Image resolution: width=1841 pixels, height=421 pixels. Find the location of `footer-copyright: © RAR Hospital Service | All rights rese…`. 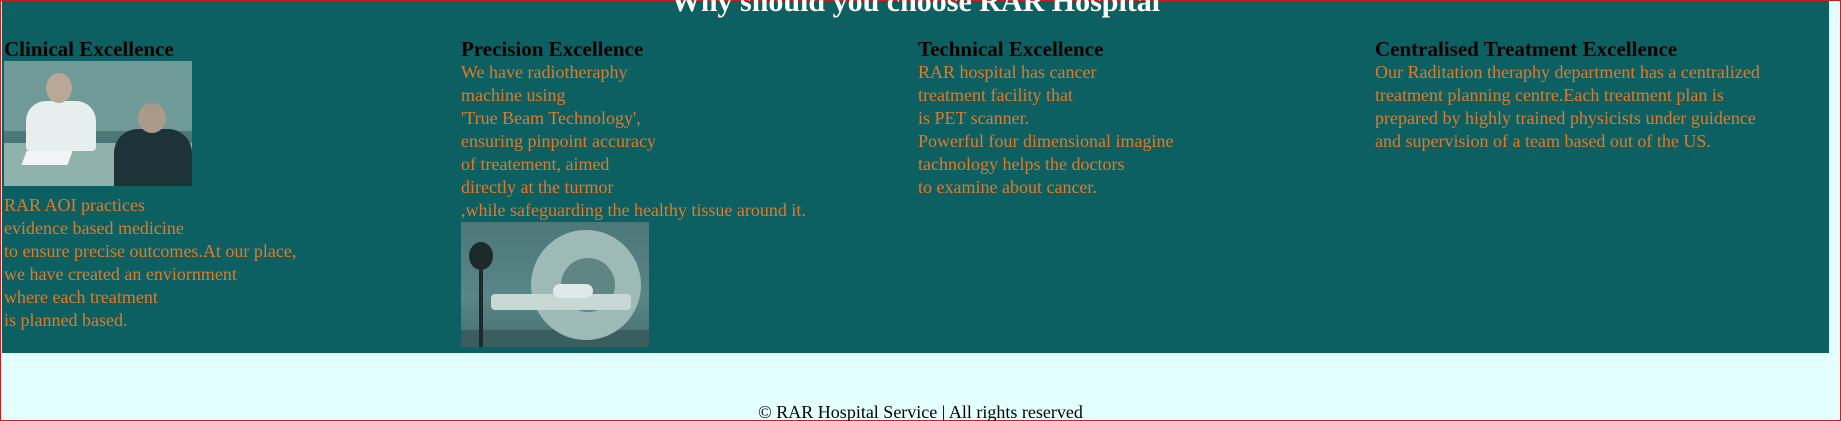

footer-copyright: © RAR Hospital Service | All rights rese… is located at coordinates (920, 411).